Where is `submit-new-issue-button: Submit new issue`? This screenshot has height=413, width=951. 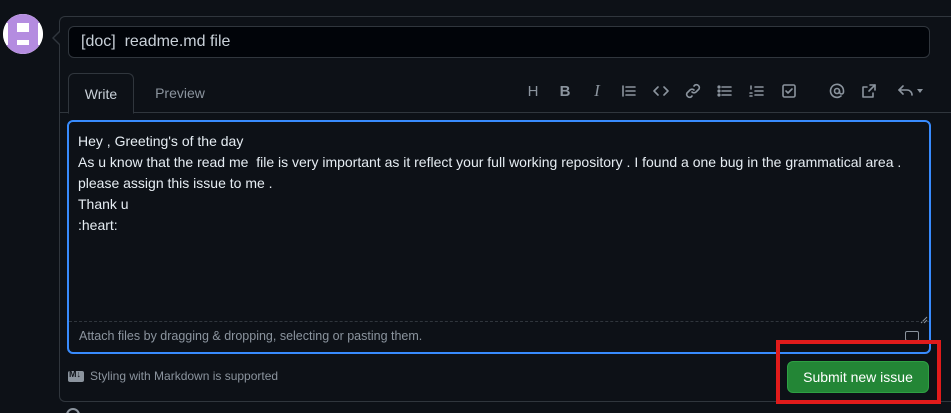
submit-new-issue-button: Submit new issue is located at coordinates (858, 377).